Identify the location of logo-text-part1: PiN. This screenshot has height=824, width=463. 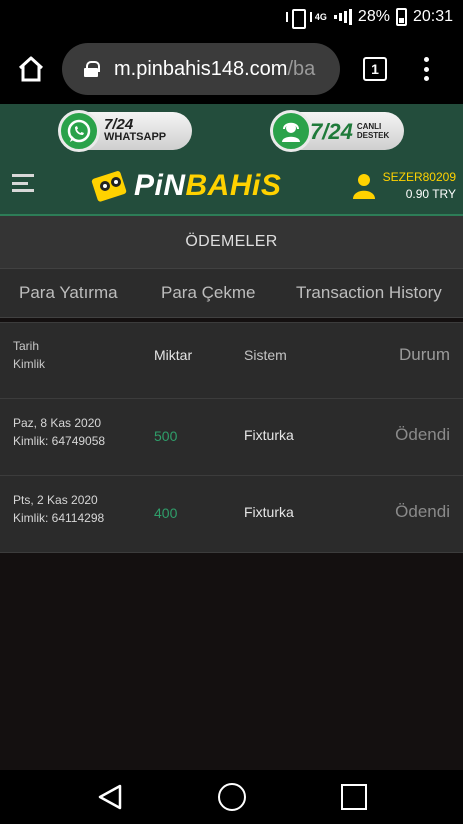
(160, 185).